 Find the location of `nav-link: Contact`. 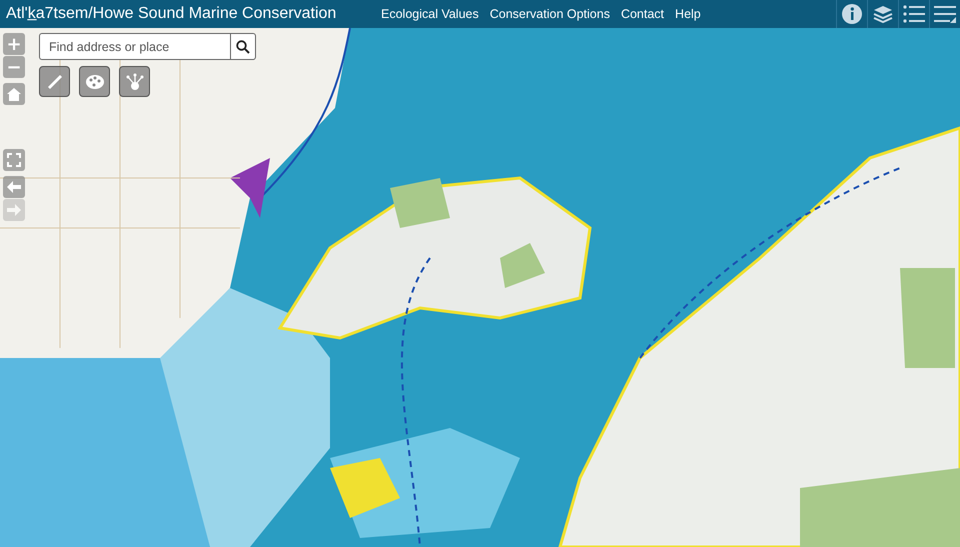

nav-link: Contact is located at coordinates (642, 14).